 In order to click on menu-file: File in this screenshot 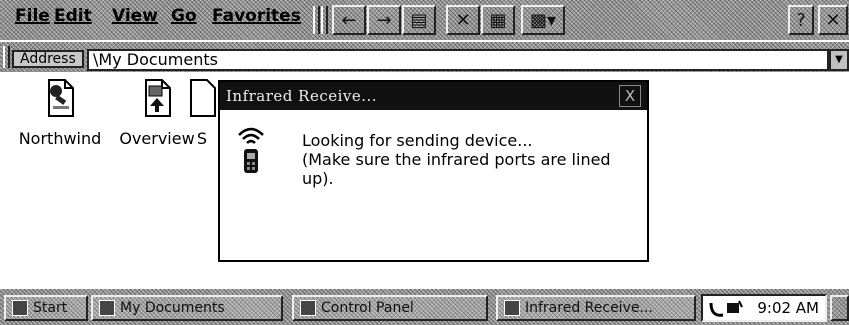, I will do `click(32, 16)`.